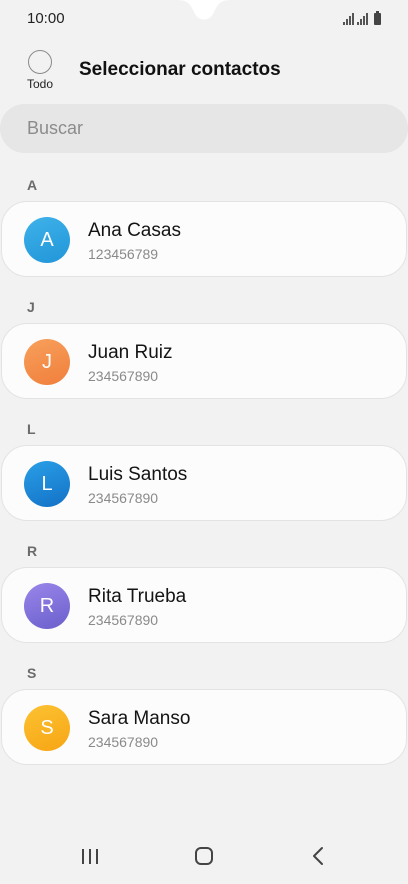 The image size is (408, 884). What do you see at coordinates (31, 307) in the screenshot?
I see `section-header-j: J` at bounding box center [31, 307].